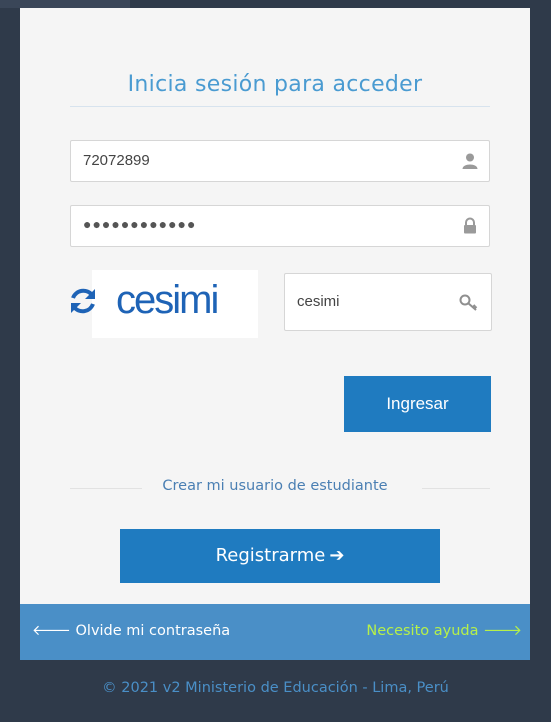 This screenshot has height=722, width=551. What do you see at coordinates (468, 302) in the screenshot?
I see `key-icon` at bounding box center [468, 302].